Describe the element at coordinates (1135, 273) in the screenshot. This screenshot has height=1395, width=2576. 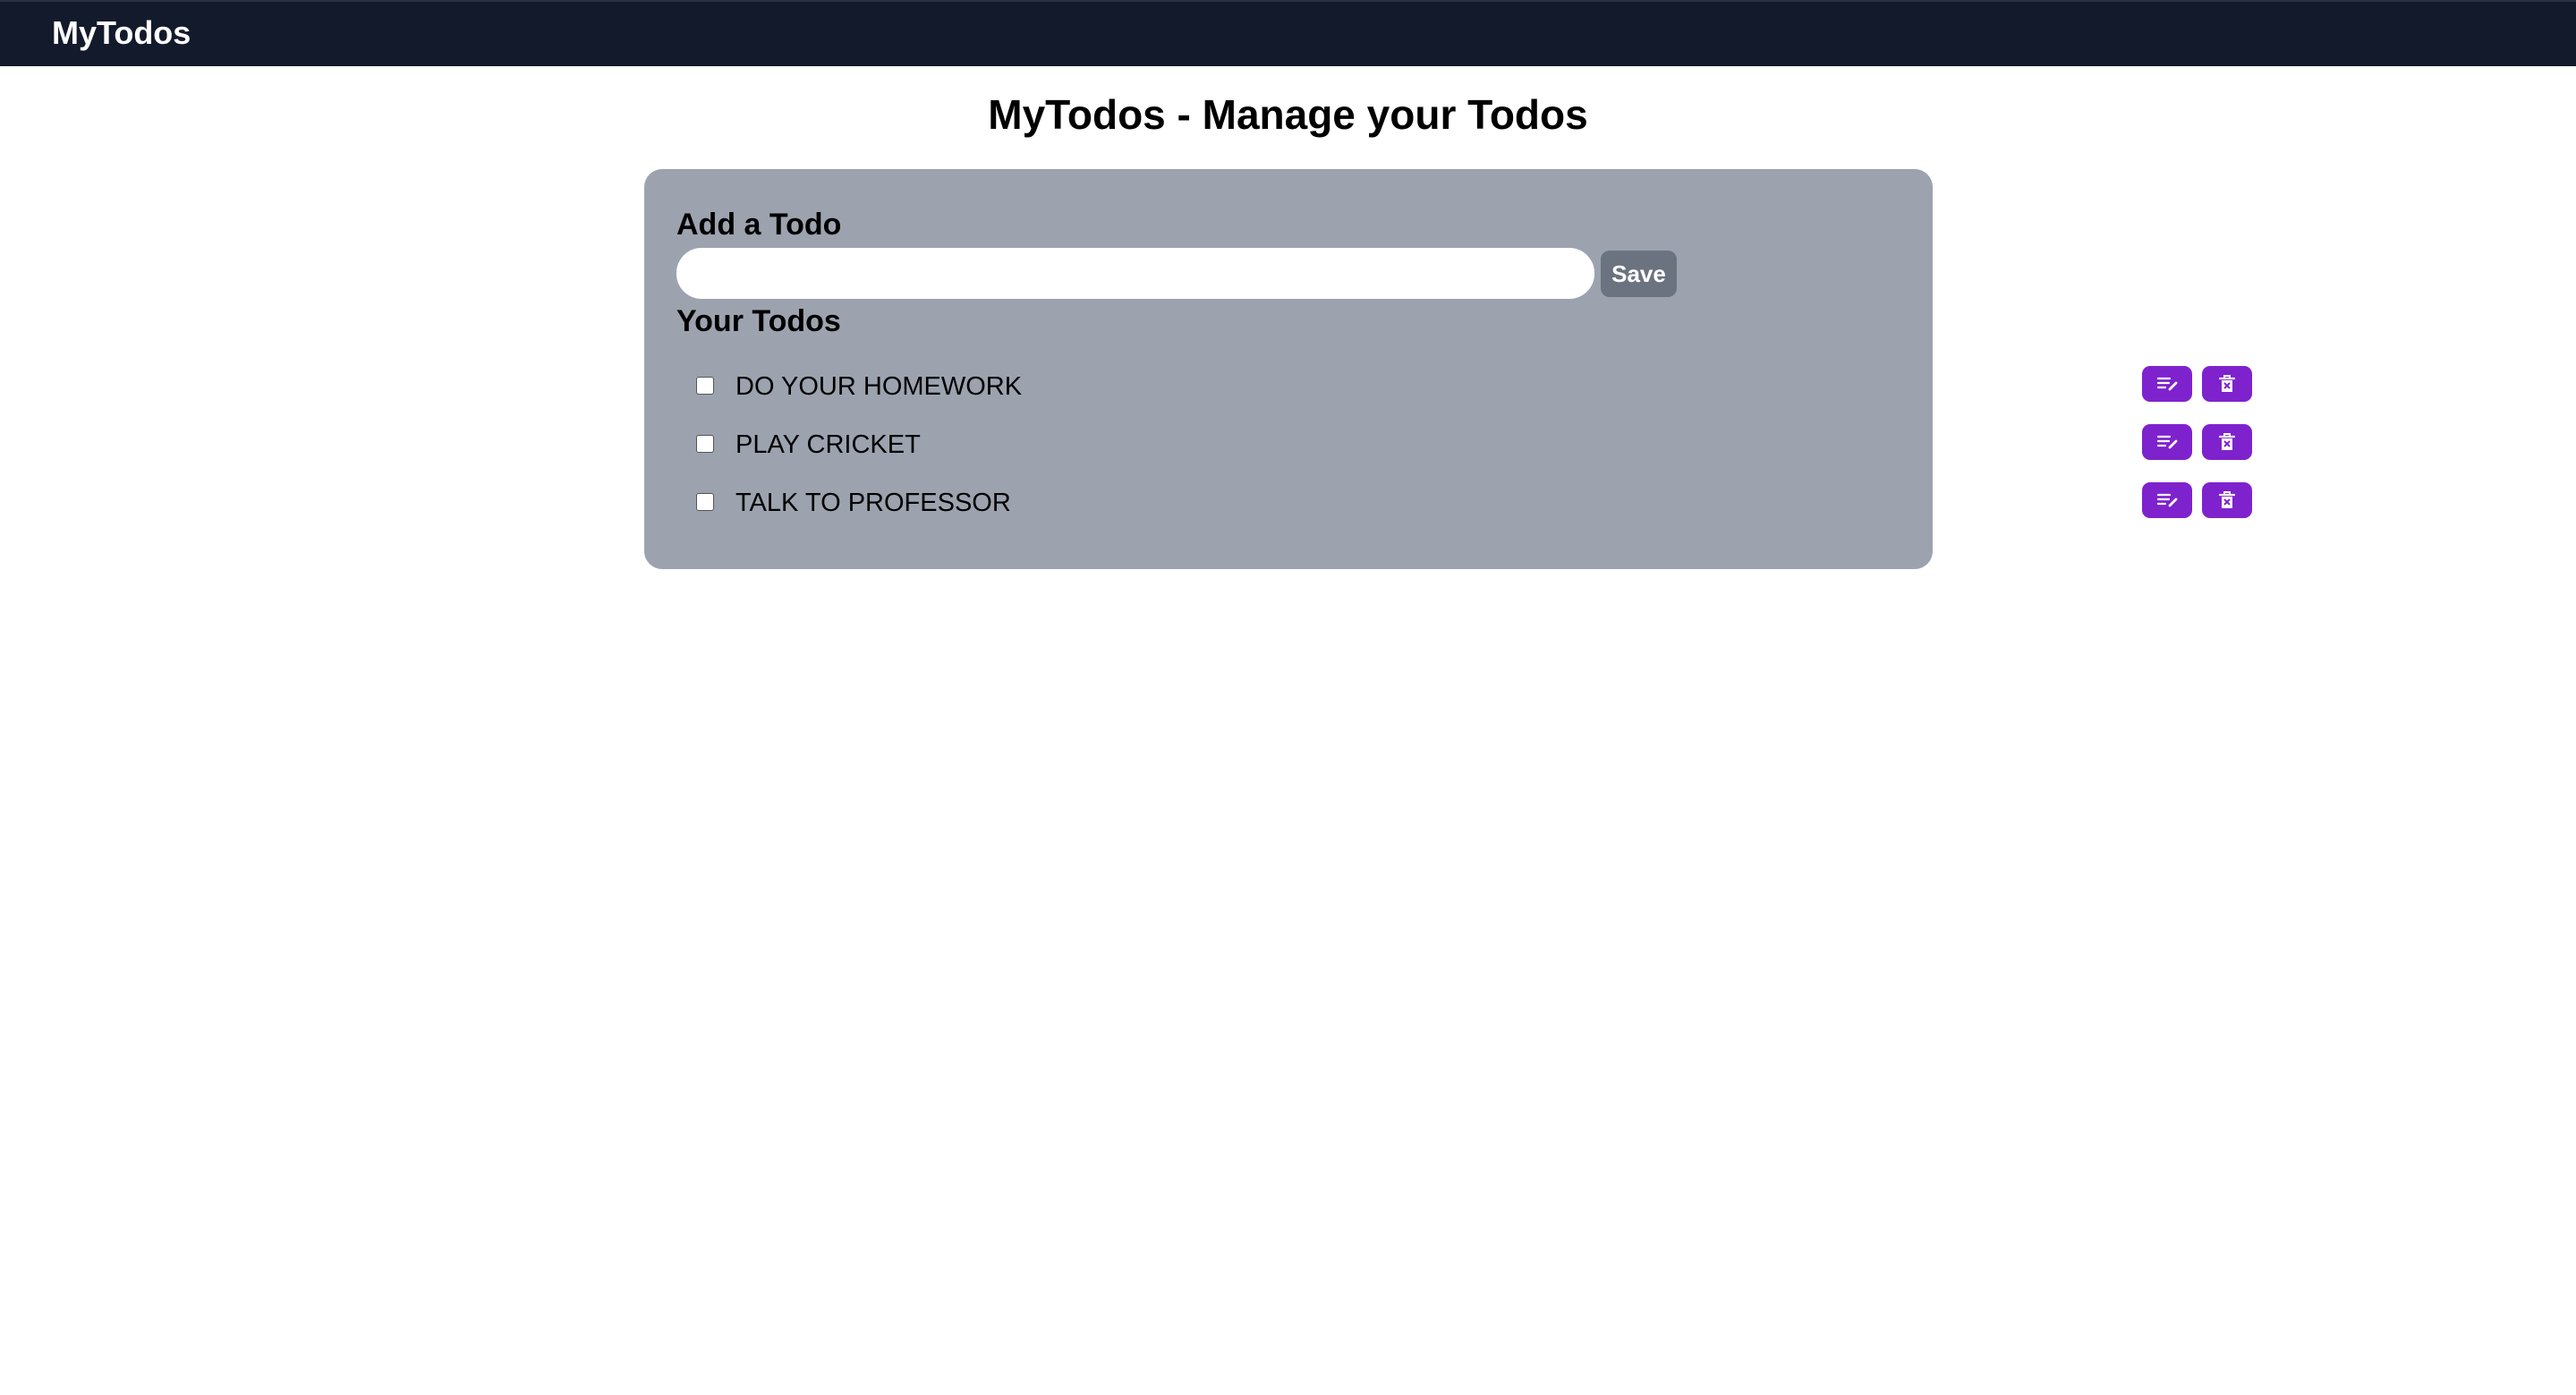
I see `todo-input` at that location.